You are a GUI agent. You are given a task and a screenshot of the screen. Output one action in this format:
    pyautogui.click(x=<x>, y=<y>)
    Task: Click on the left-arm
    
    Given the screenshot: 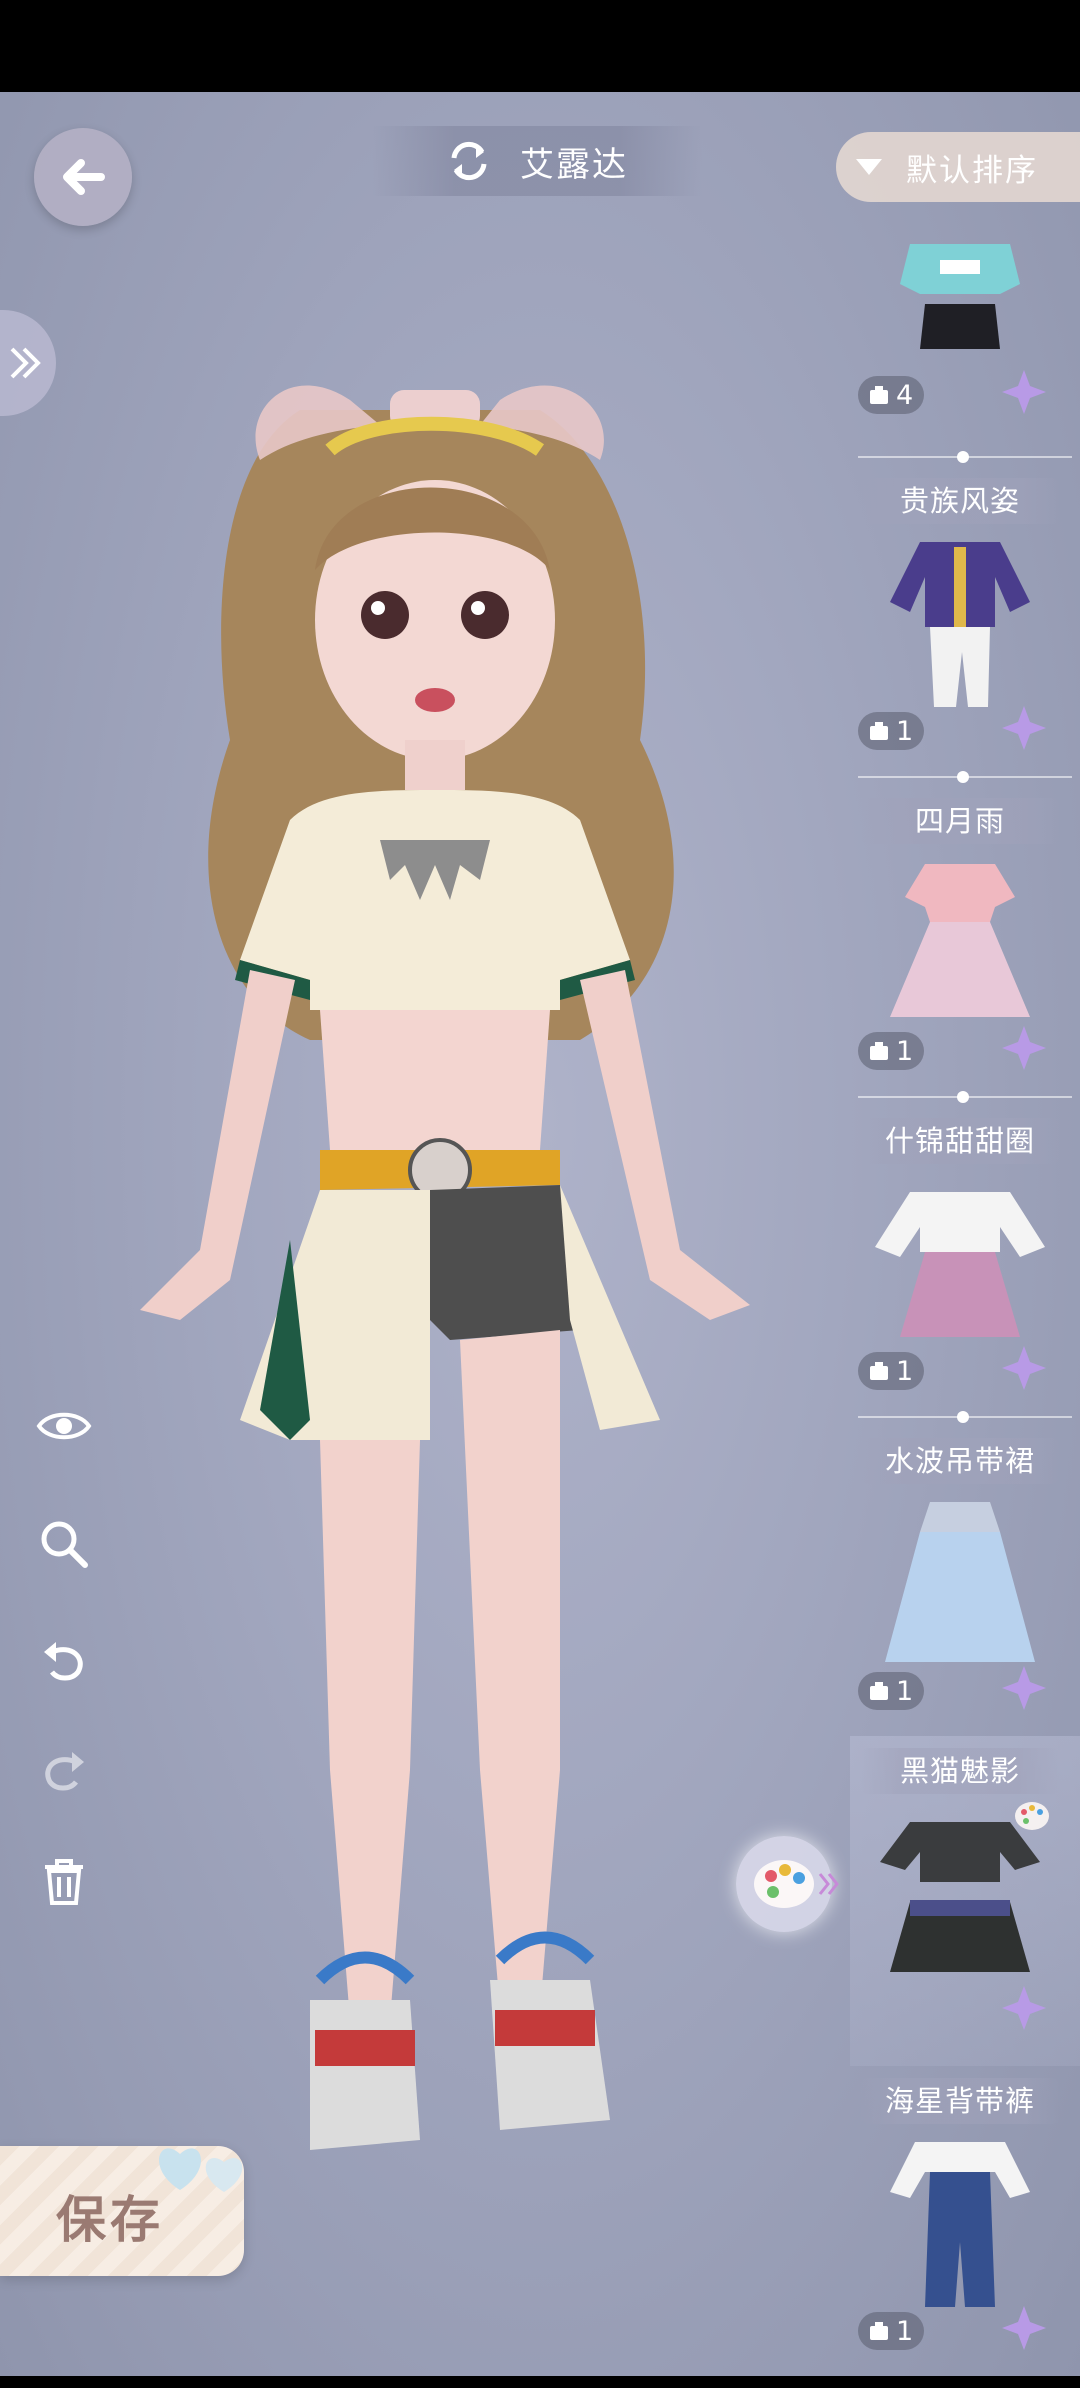 What is the action you would take?
    pyautogui.click(x=217, y=1145)
    